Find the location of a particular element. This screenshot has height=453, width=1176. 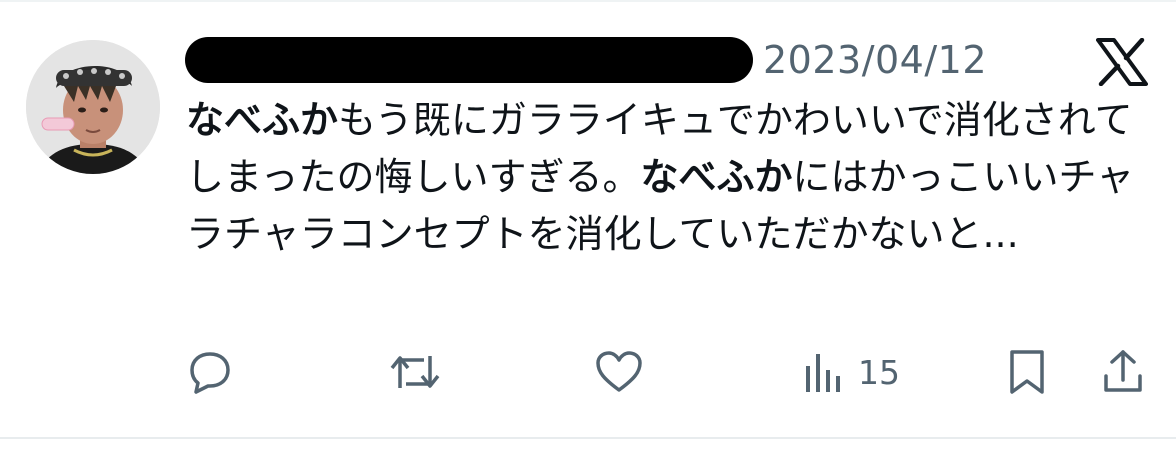

views-button: 15 is located at coordinates (850, 372).